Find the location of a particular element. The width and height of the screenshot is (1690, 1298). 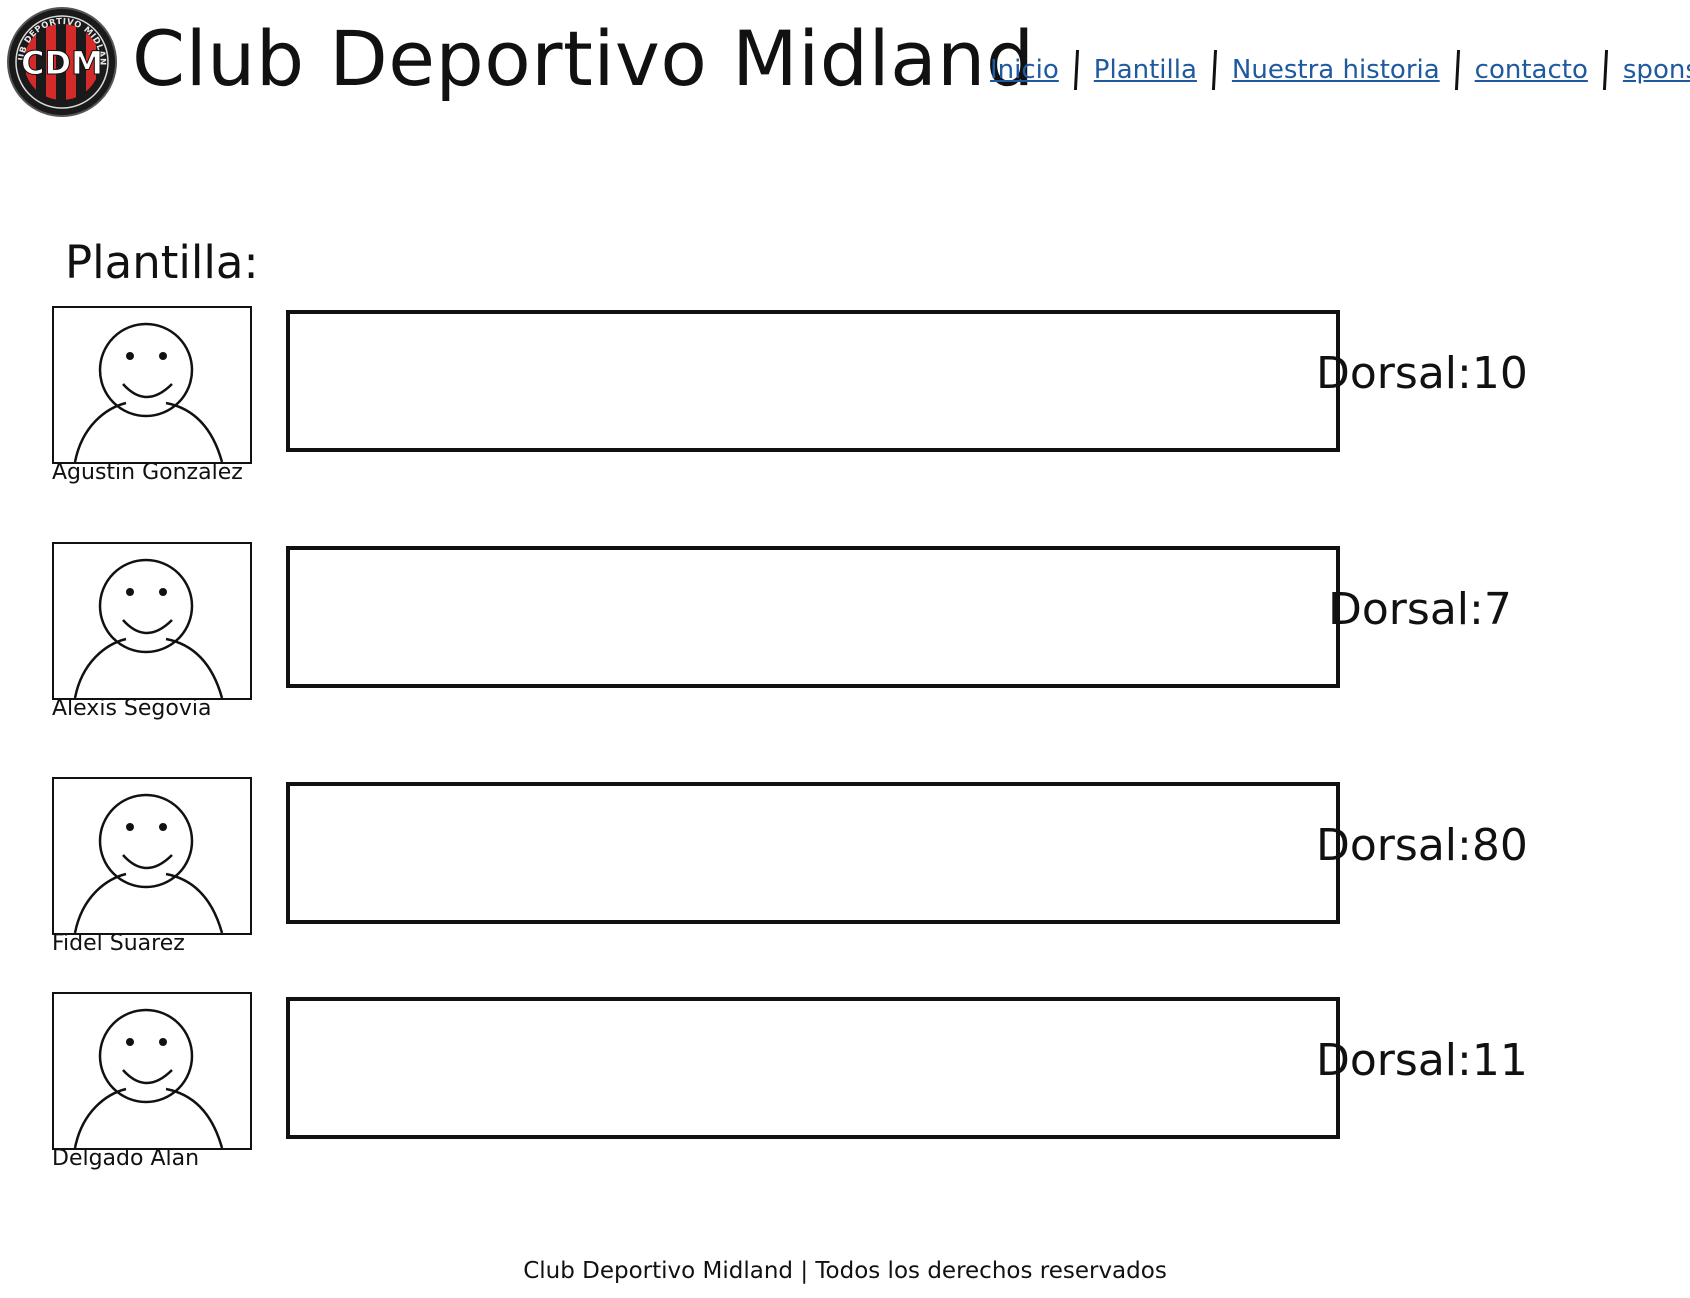

nav-link-plantilla: Plantilla is located at coordinates (1145, 70).